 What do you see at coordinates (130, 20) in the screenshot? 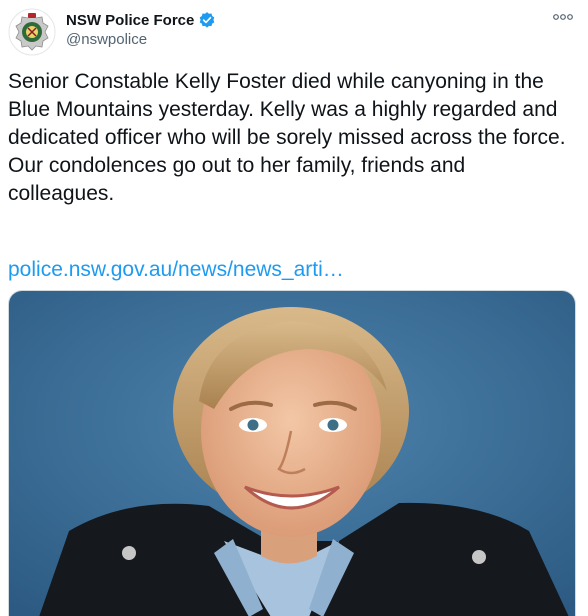
I see `author-name: NSW Police Force` at bounding box center [130, 20].